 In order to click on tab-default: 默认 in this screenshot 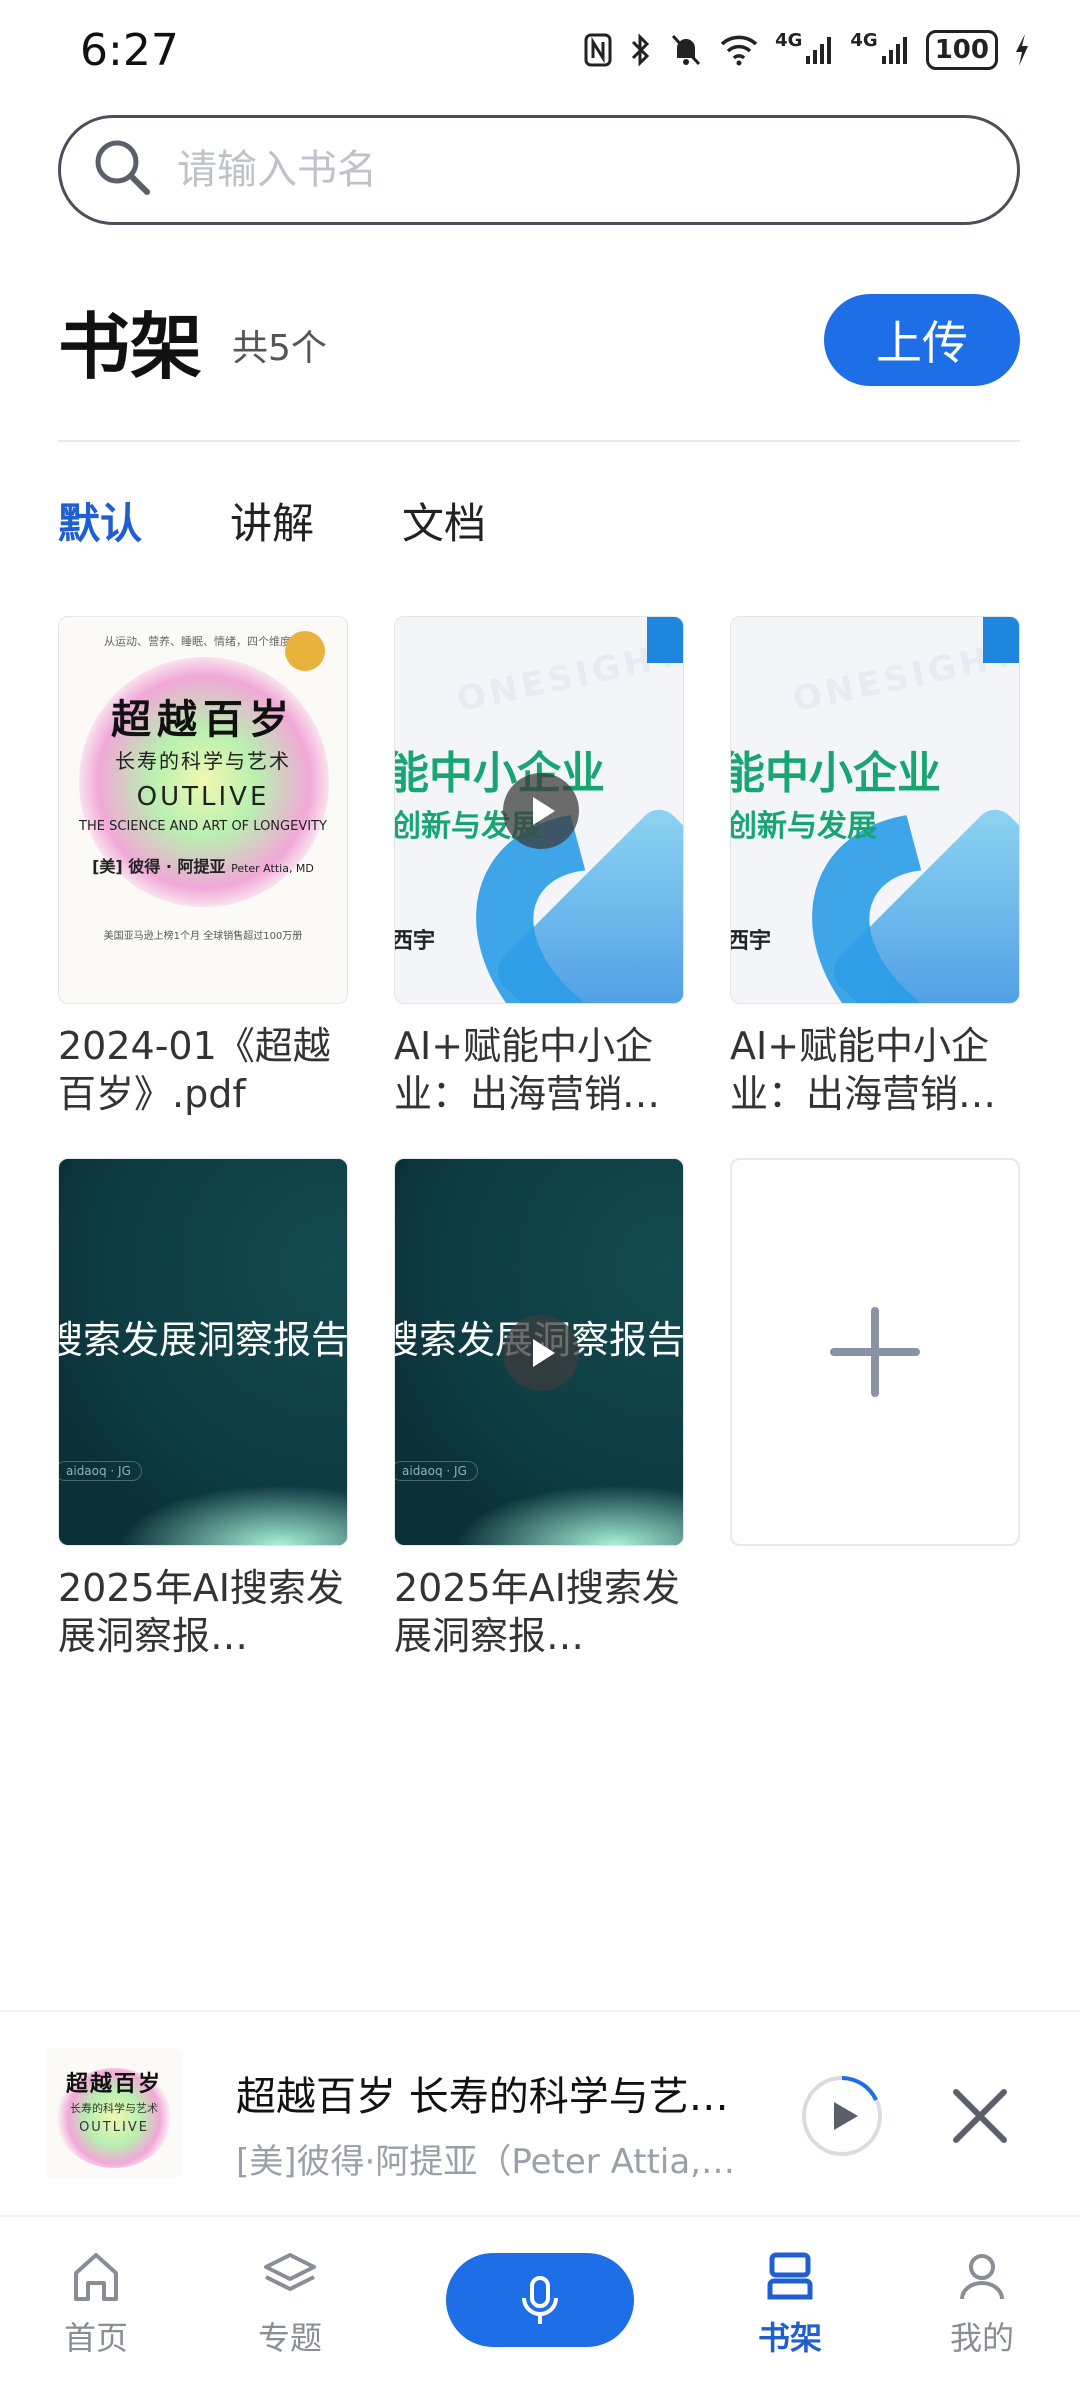, I will do `click(144, 520)`.